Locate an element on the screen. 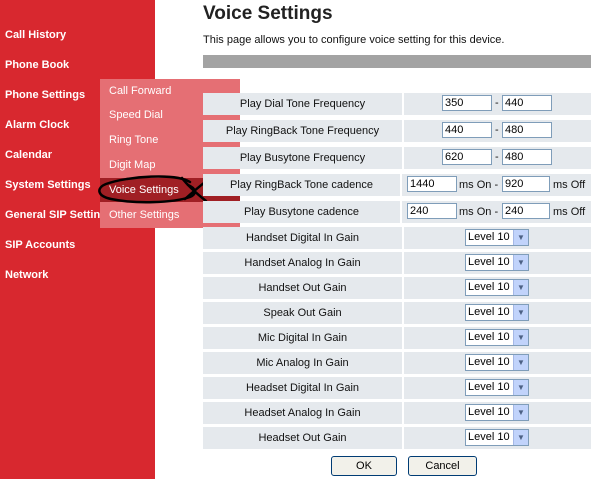 The image size is (594, 479). table-row: Handset Digital In Gain Level 10 ▼ is located at coordinates (397, 238).